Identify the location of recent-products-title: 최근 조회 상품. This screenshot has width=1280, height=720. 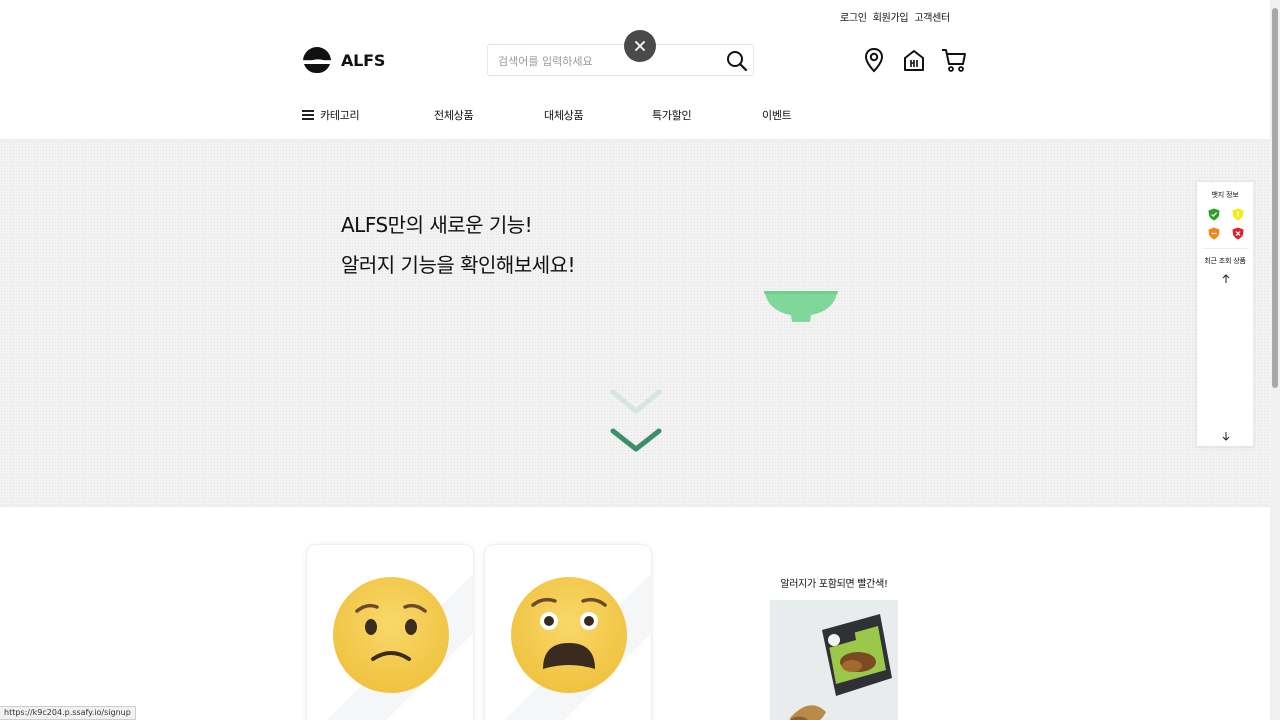
(1225, 261).